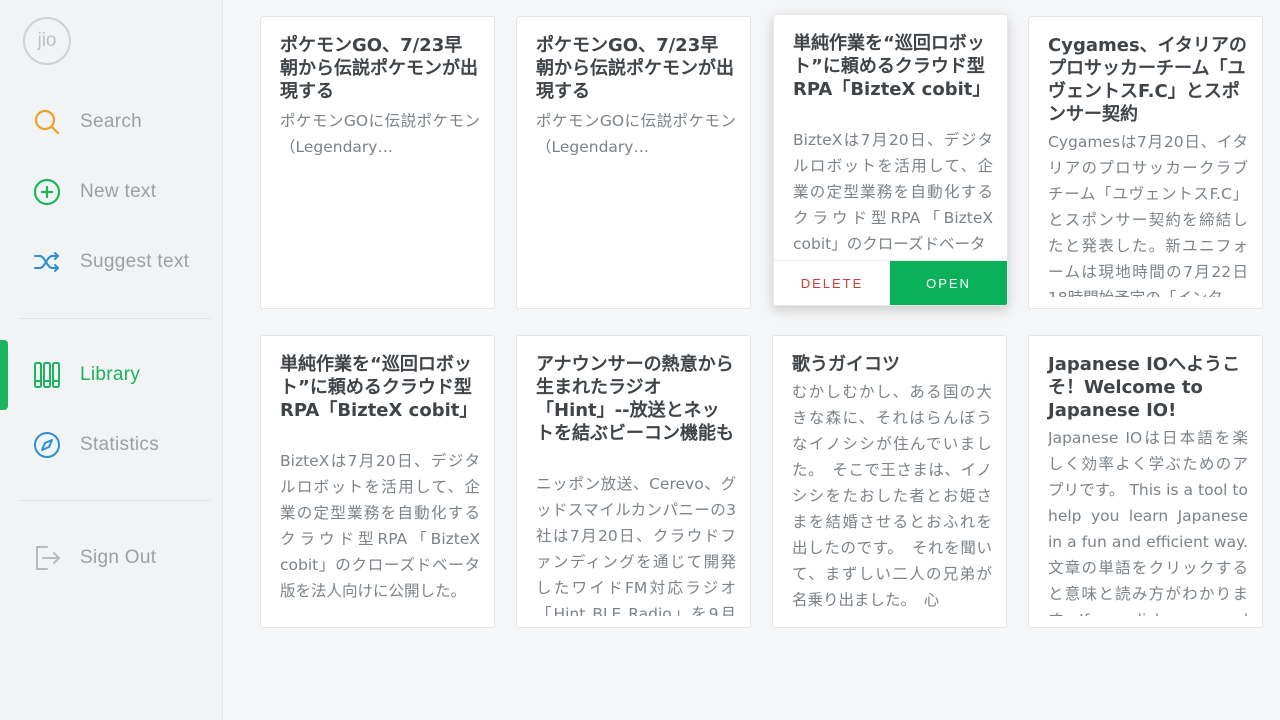 The width and height of the screenshot is (1280, 720). What do you see at coordinates (1144, 387) in the screenshot?
I see `card-title: Japanese IOへようこそ！Welcome to Japanese IO!` at bounding box center [1144, 387].